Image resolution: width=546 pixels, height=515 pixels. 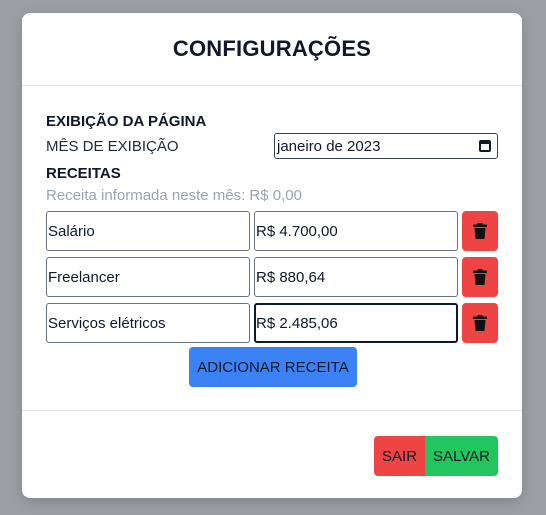 I want to click on footer-buttons: SAIR SALVAR, so click(x=436, y=456).